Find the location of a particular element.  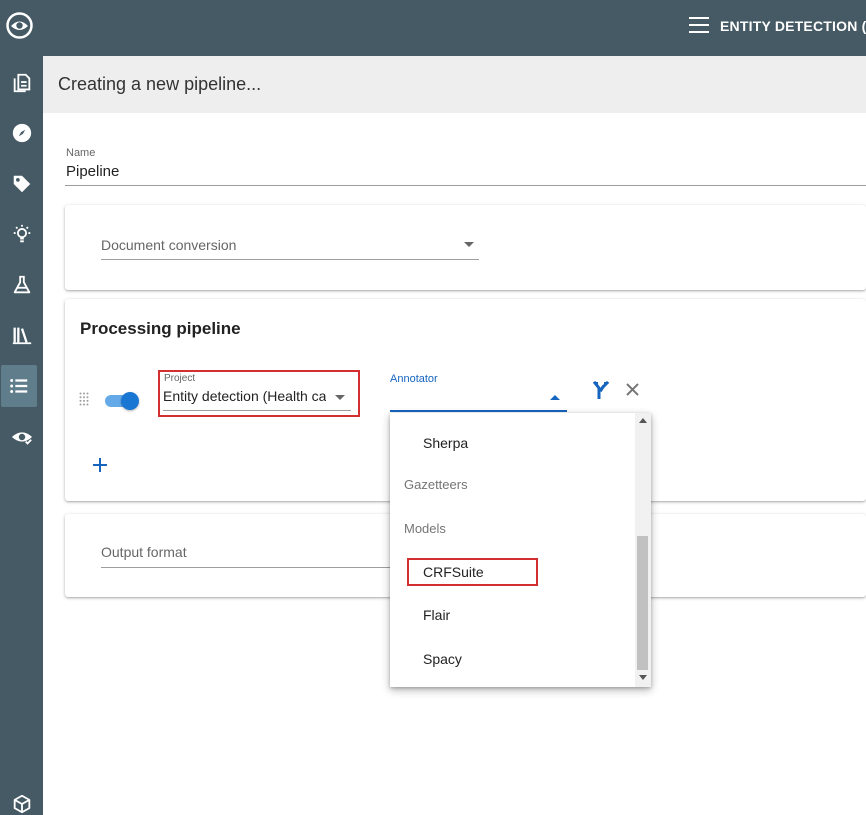

annotator-field-label: Annotator is located at coordinates (414, 379).